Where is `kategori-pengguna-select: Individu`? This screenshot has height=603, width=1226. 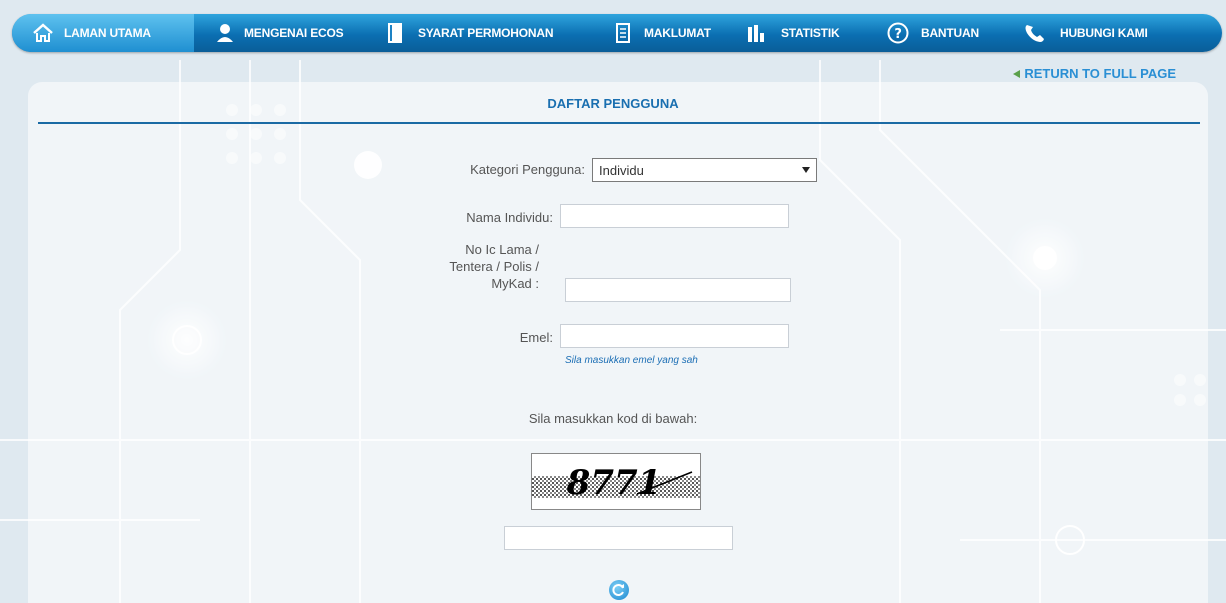 kategori-pengguna-select: Individu is located at coordinates (704, 170).